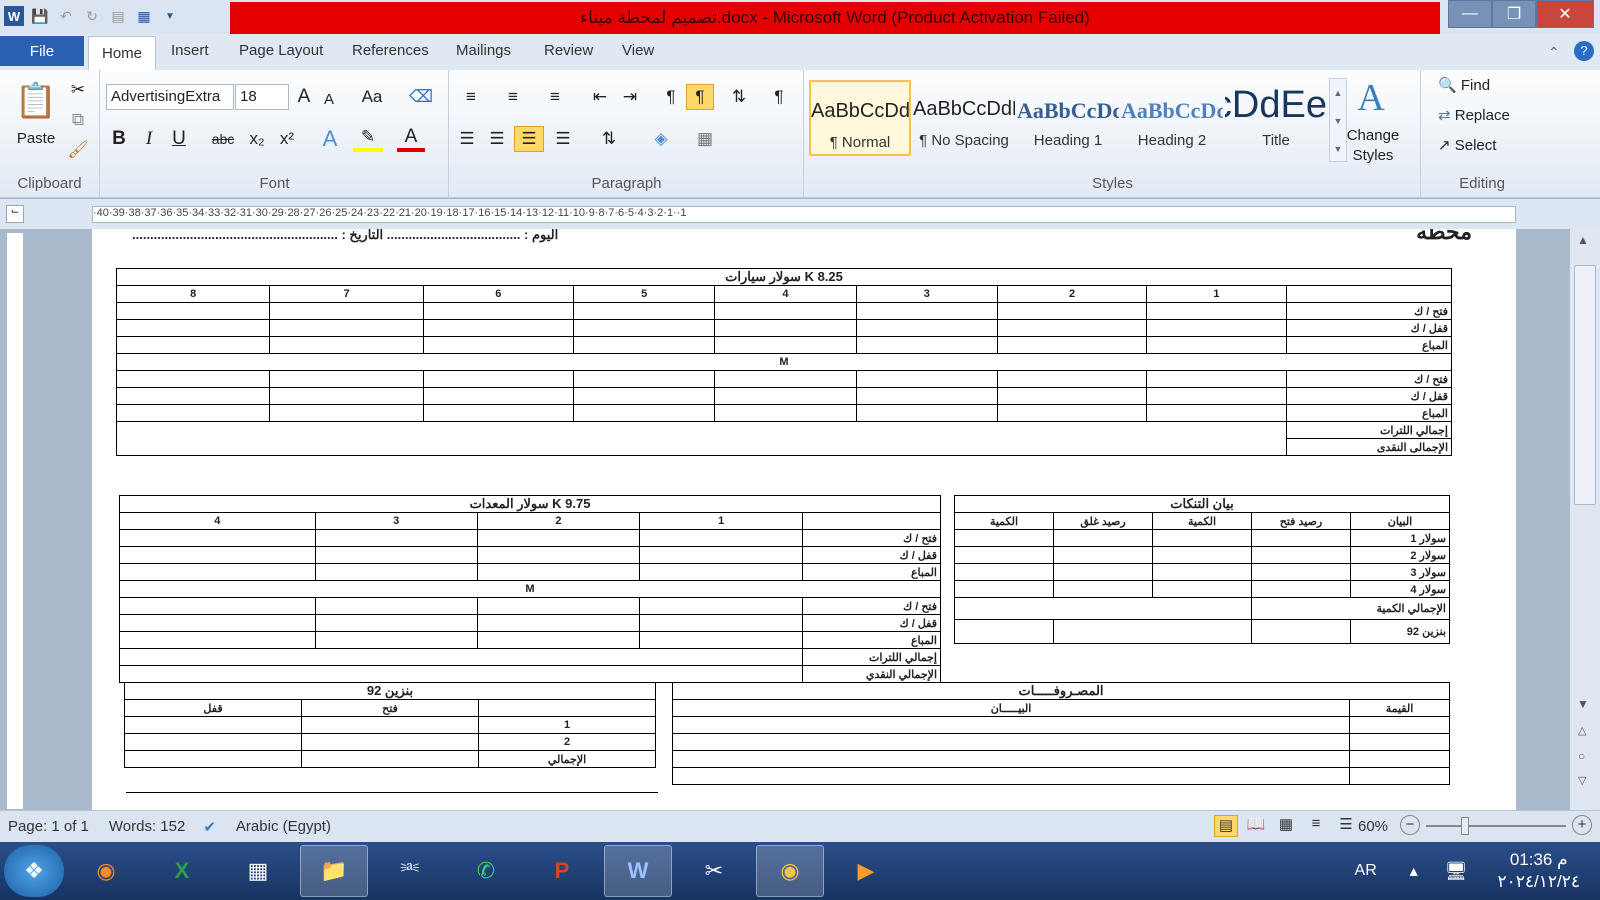 The image size is (1600, 900). Describe the element at coordinates (1316, 826) in the screenshot. I see `outline-icon: ≡` at that location.